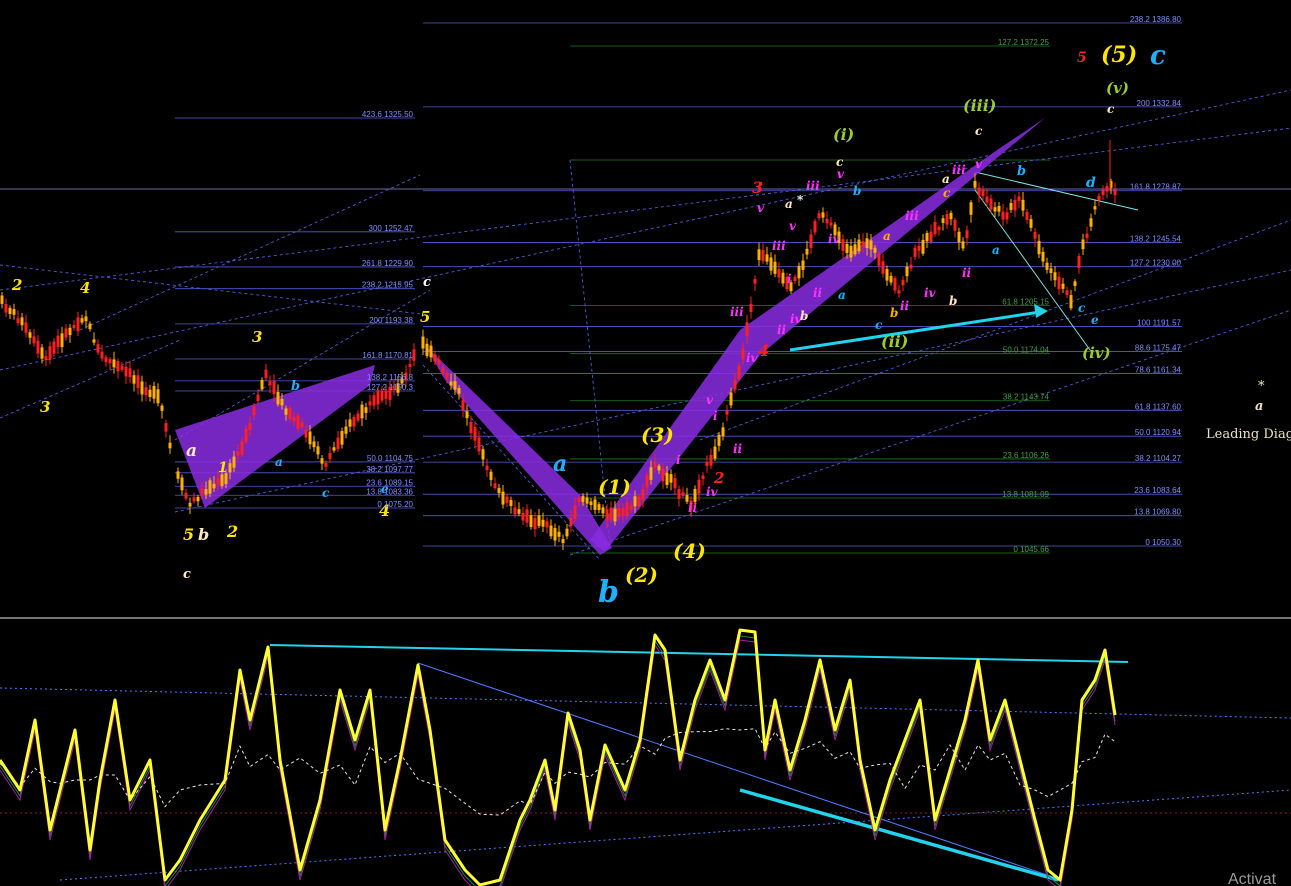 Image resolution: width=1291 pixels, height=886 pixels. I want to click on wave-label-15: c, so click(427, 282).